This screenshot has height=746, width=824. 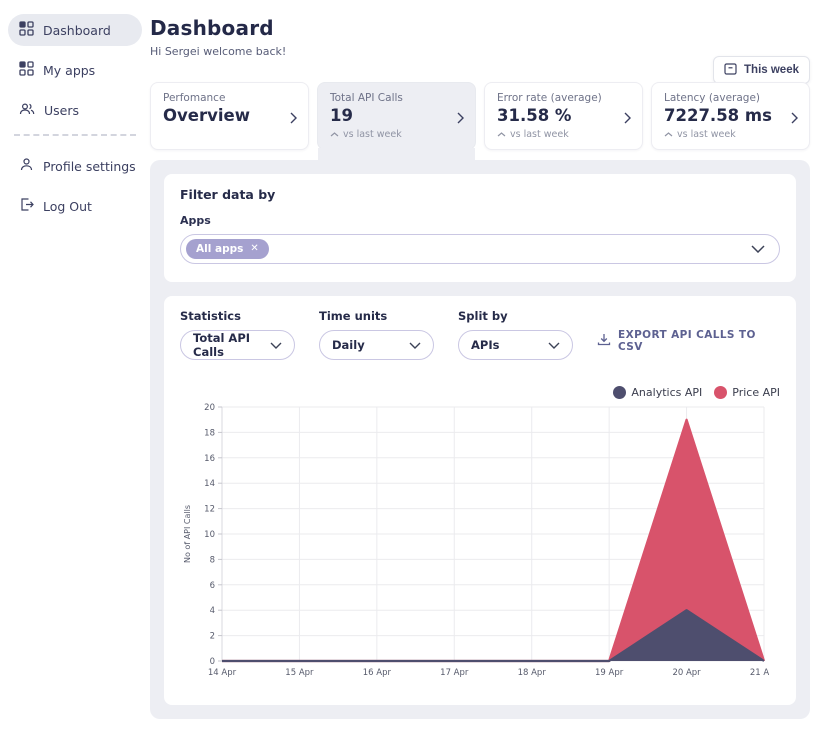 I want to click on sidebar-item-log-out: Log Out, so click(x=75, y=206).